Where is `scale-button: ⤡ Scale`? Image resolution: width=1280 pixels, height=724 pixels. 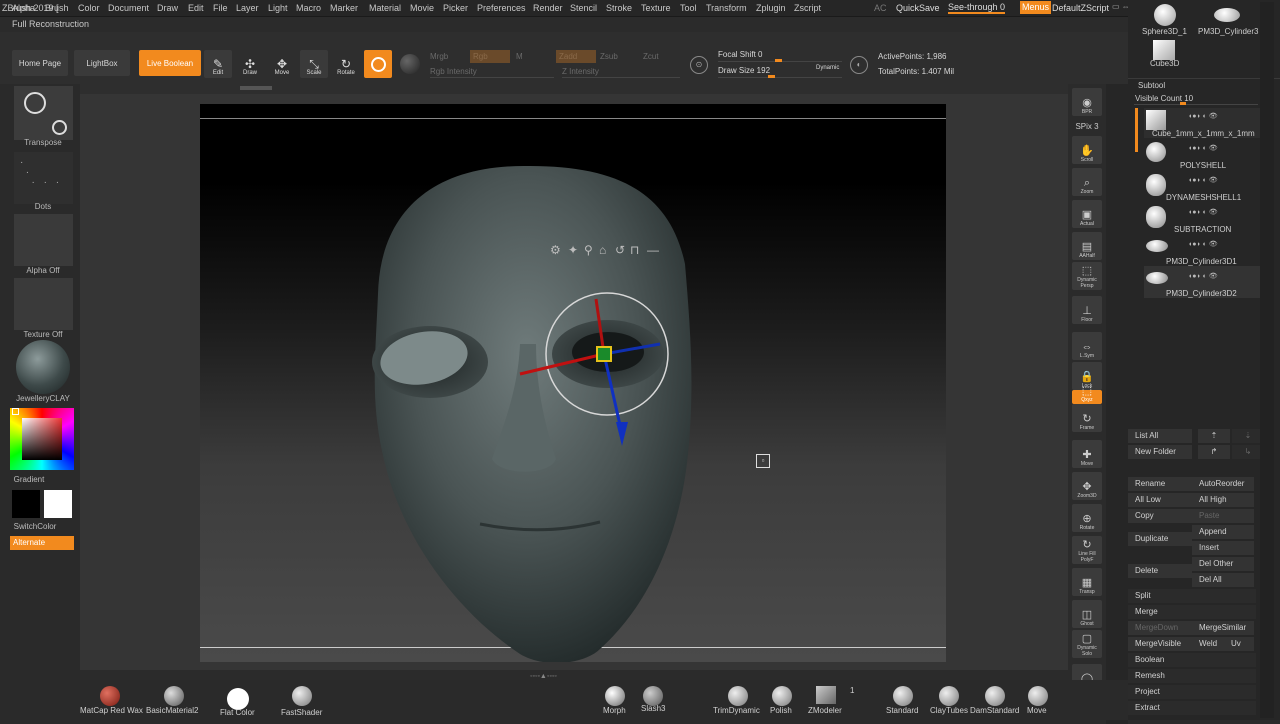
scale-button: ⤡ Scale is located at coordinates (314, 64).